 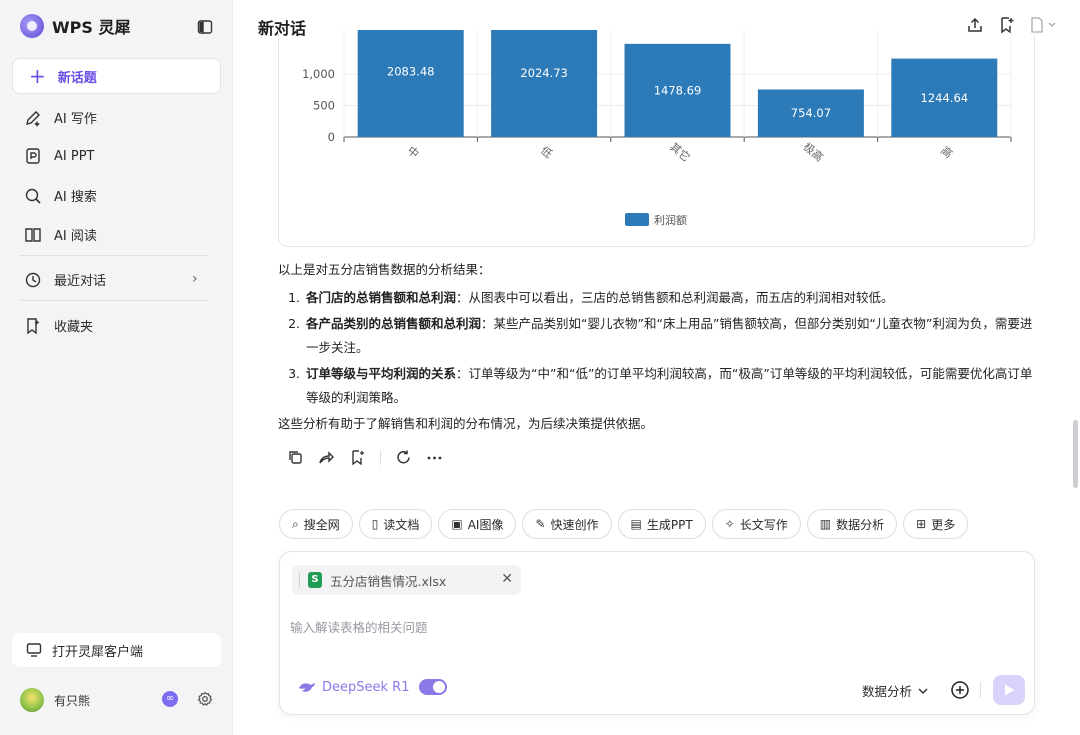 I want to click on data-label: 1244.64, so click(x=945, y=98).